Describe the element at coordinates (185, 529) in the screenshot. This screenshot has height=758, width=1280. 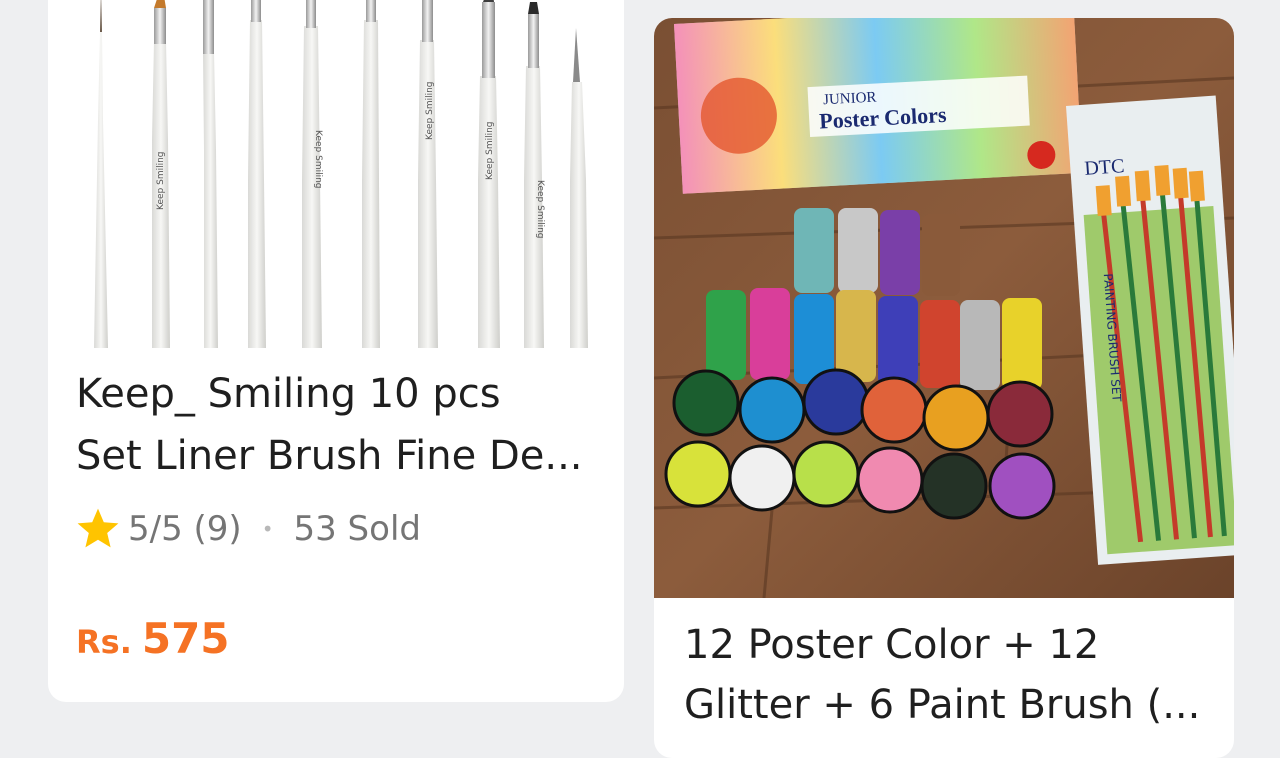
I see `rating-value: 5/5 (9)` at that location.